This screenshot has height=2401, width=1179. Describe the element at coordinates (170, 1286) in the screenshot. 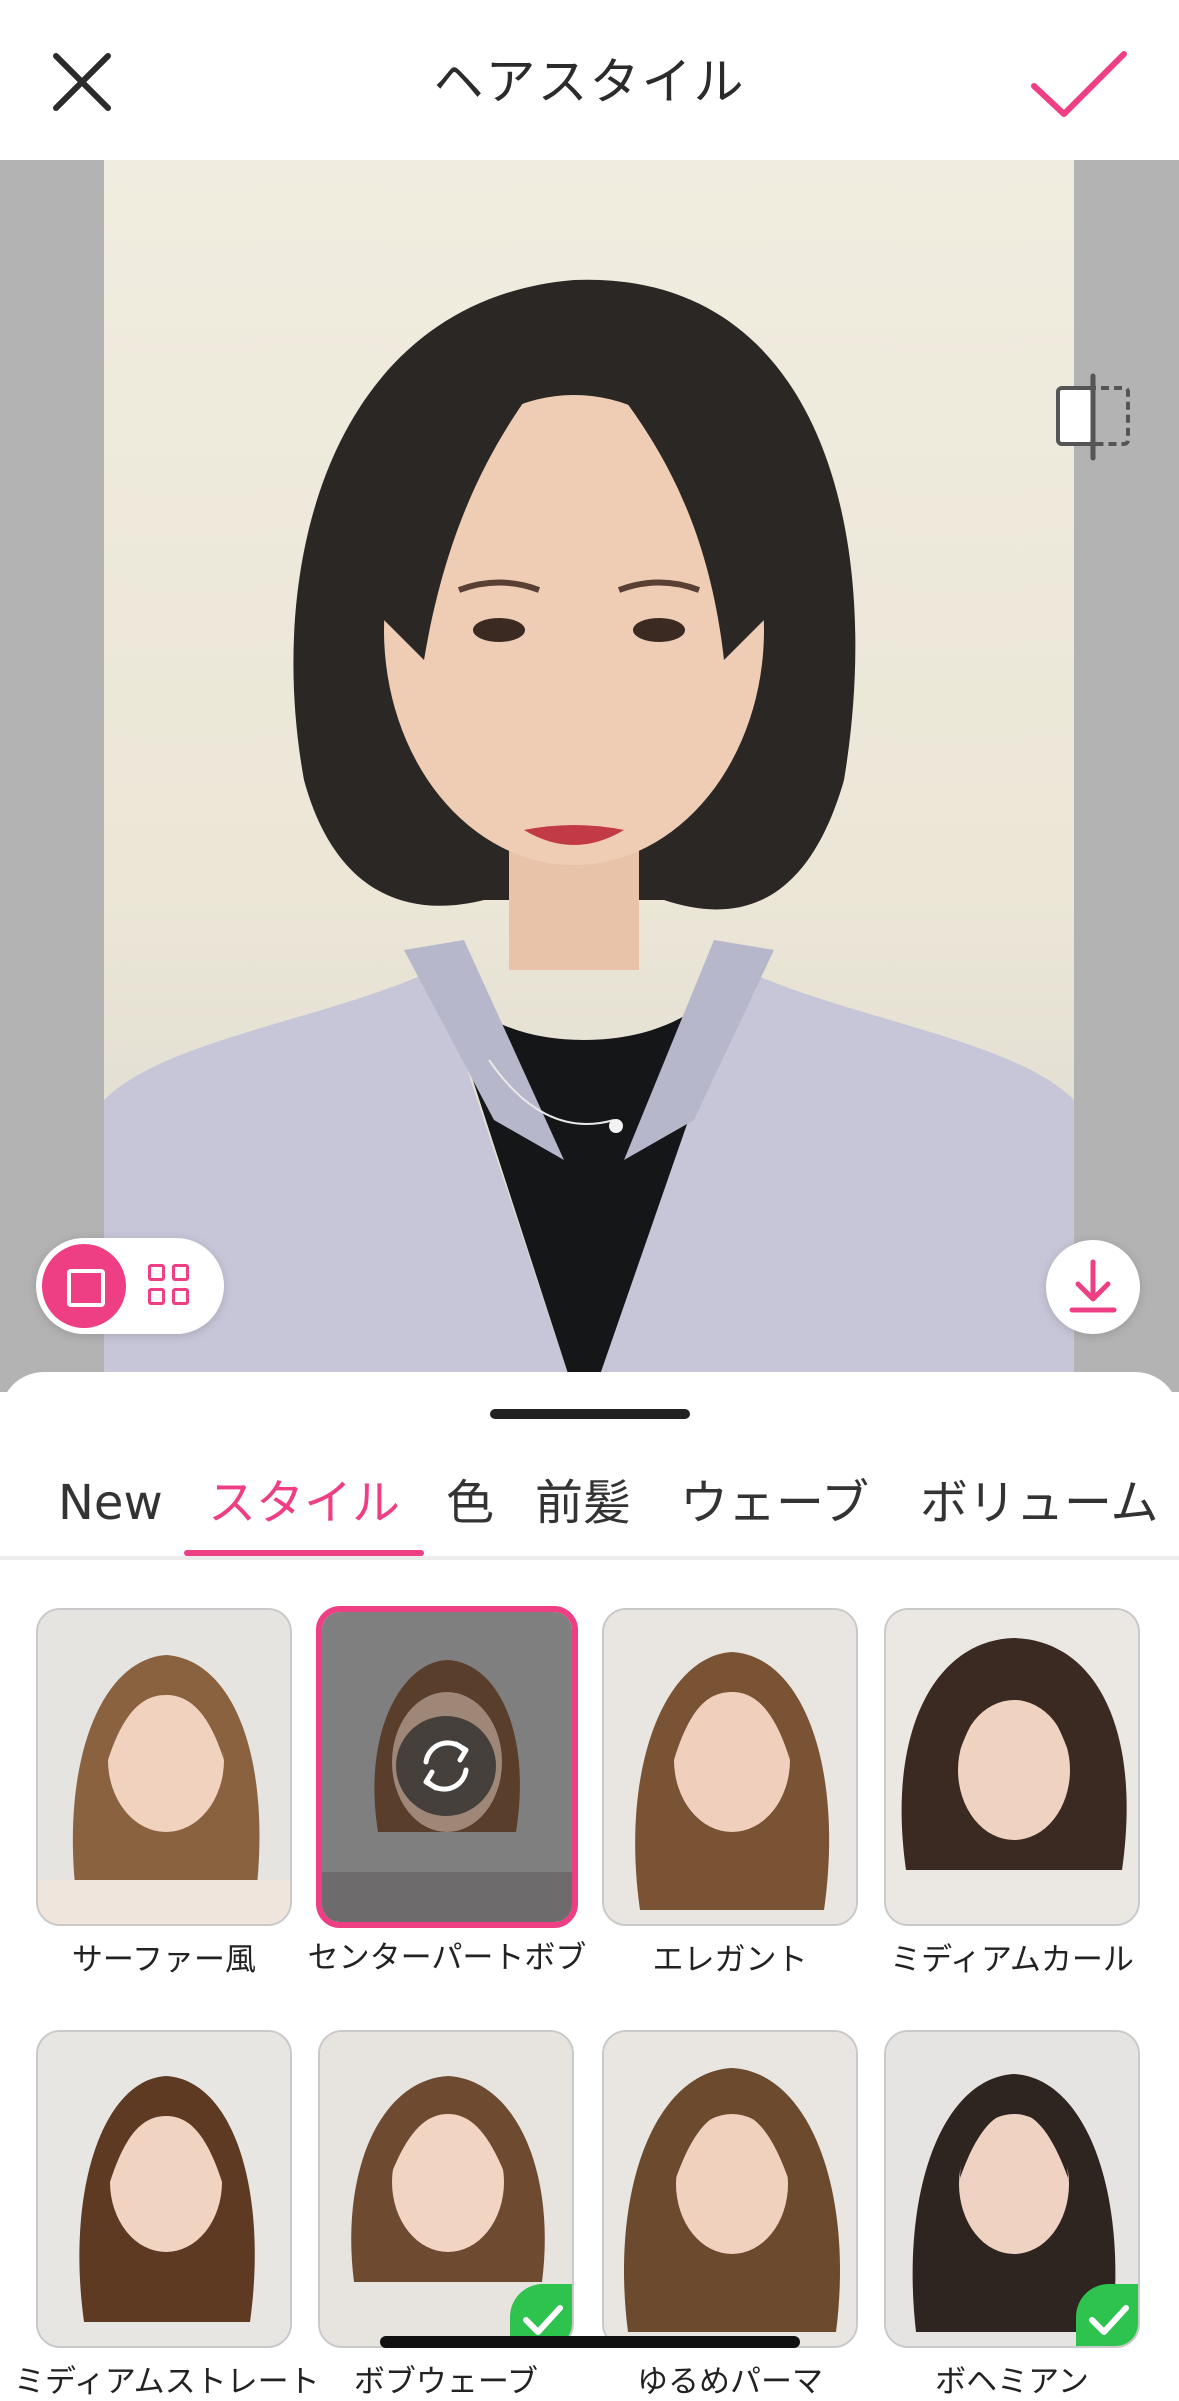

I see `grid-view-button` at that location.